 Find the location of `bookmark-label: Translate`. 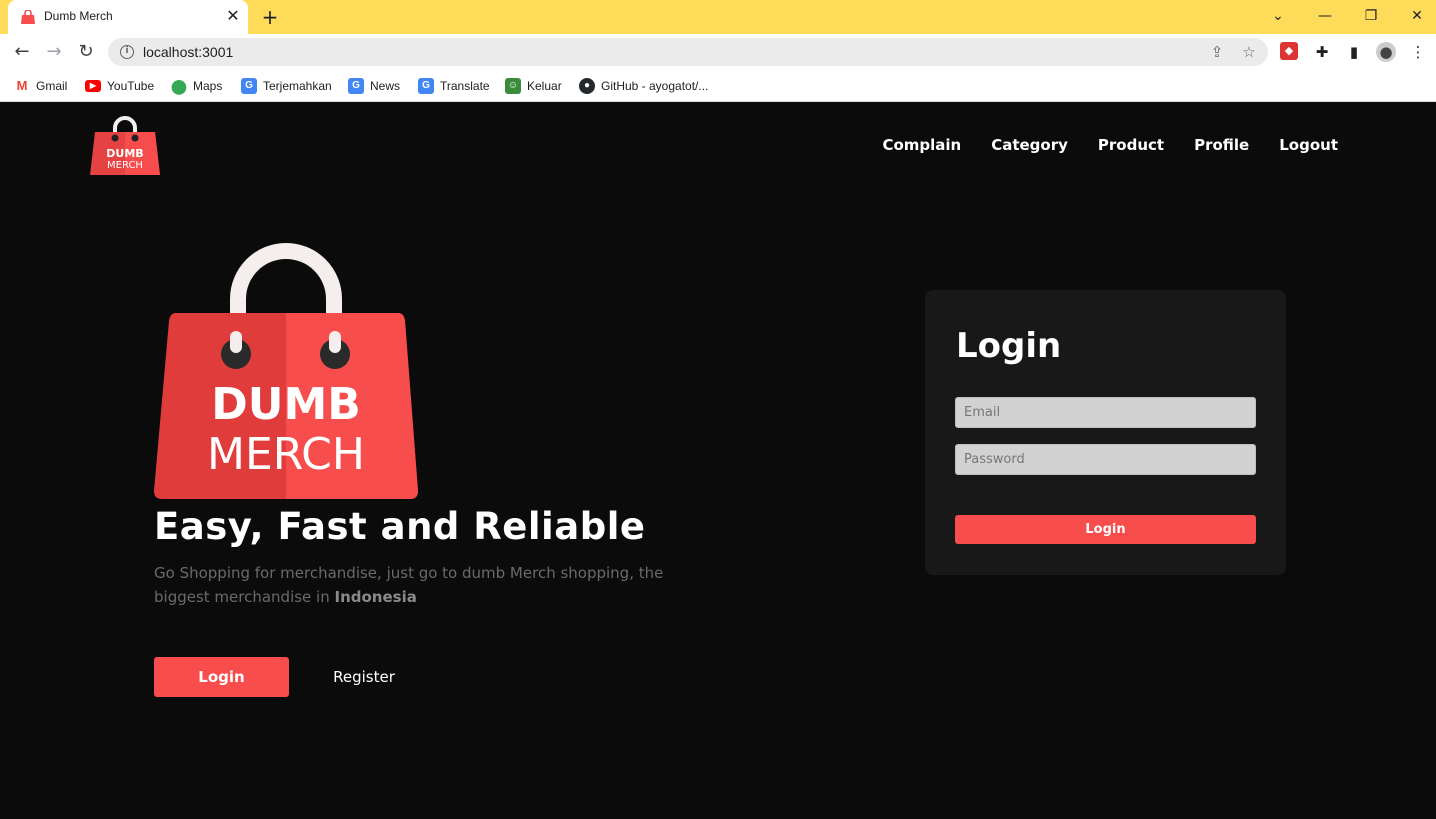

bookmark-label: Translate is located at coordinates (465, 86).